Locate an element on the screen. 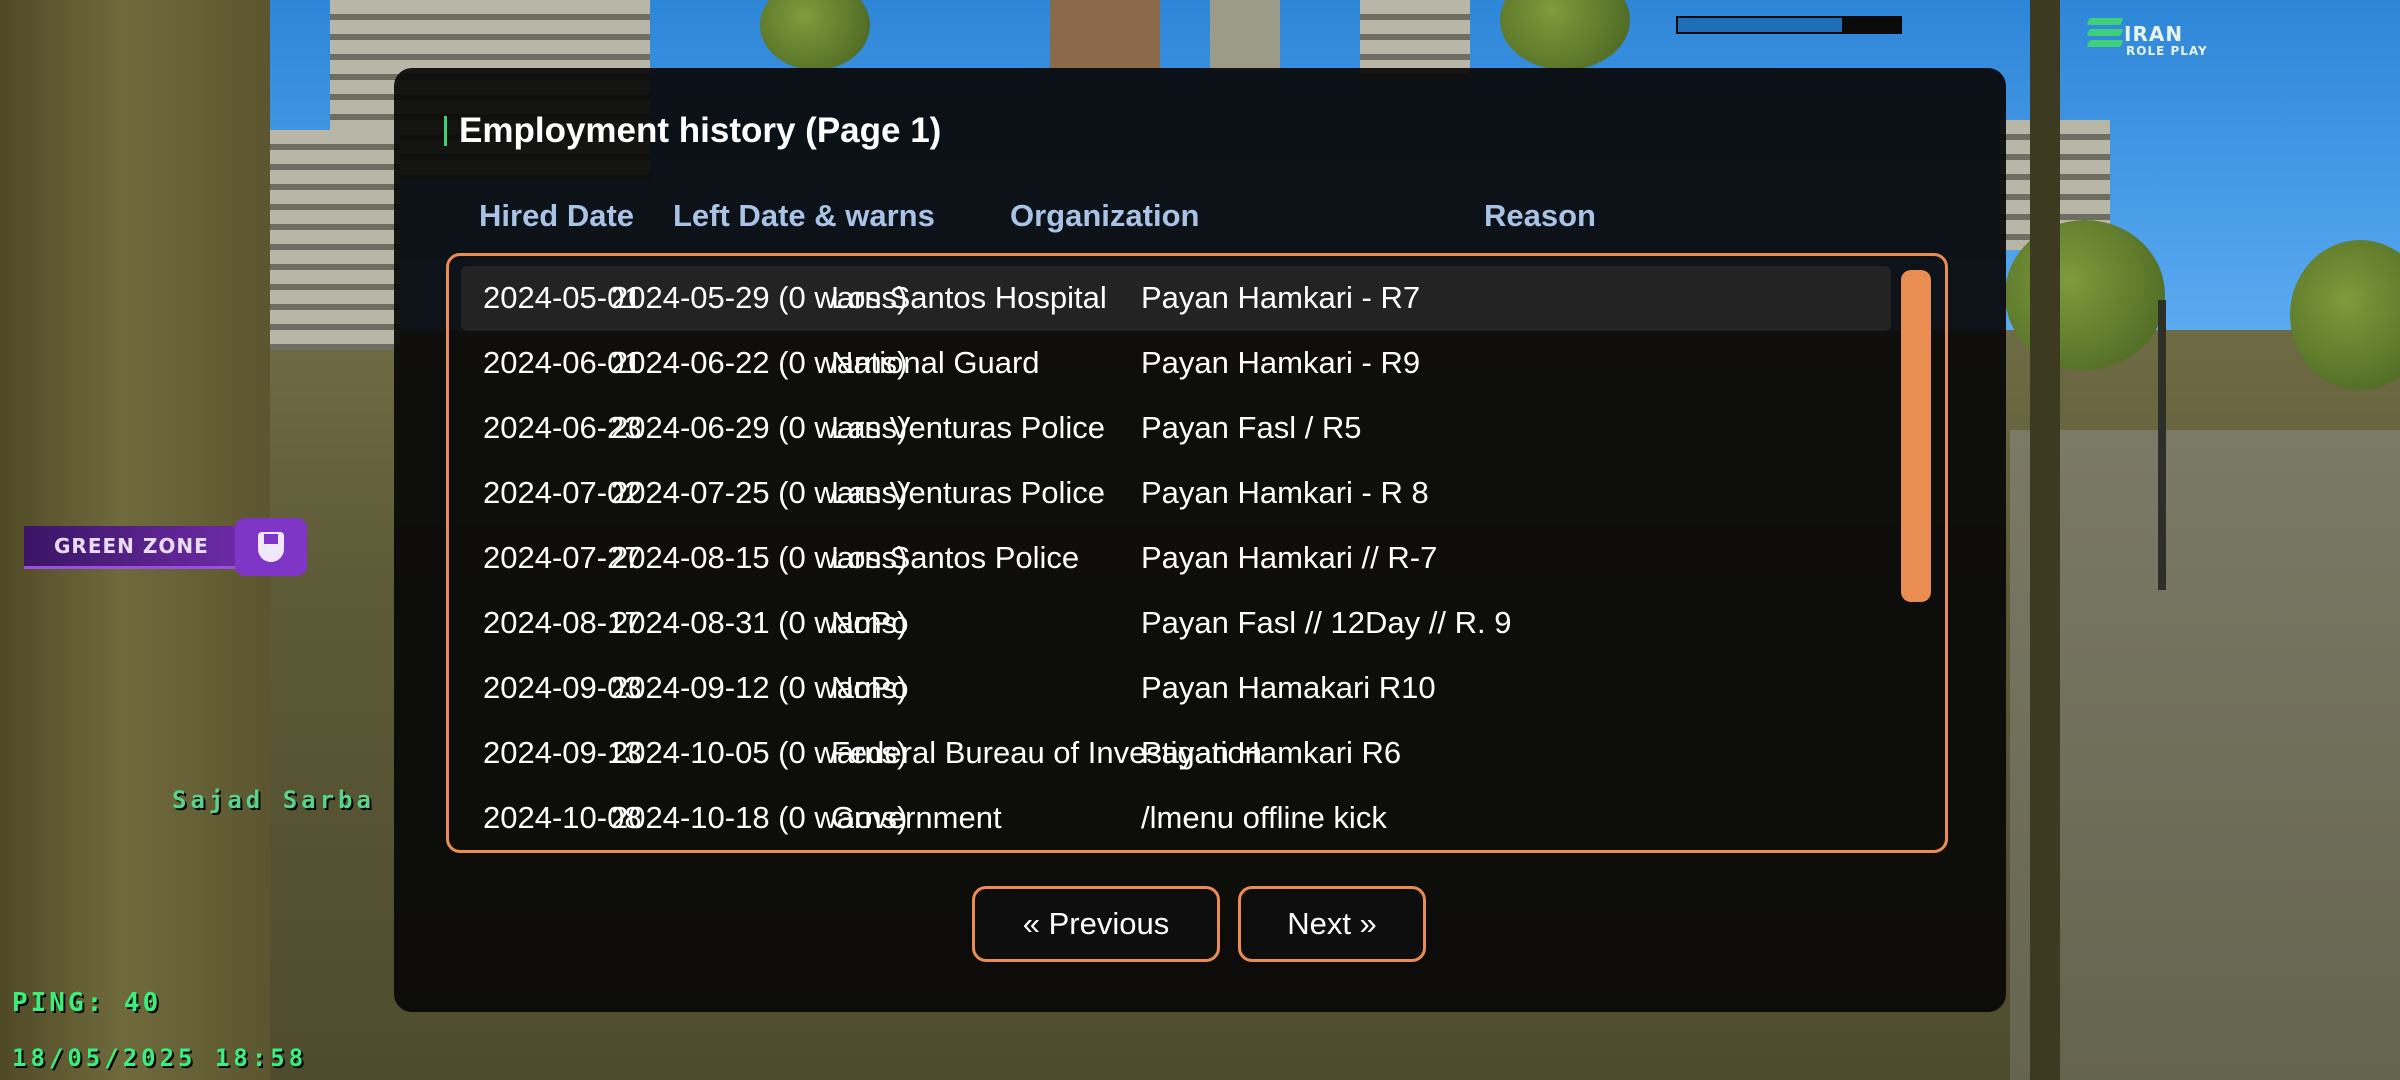 Image resolution: width=2400 pixels, height=1080 pixels. title-accent-bar is located at coordinates (445, 131).